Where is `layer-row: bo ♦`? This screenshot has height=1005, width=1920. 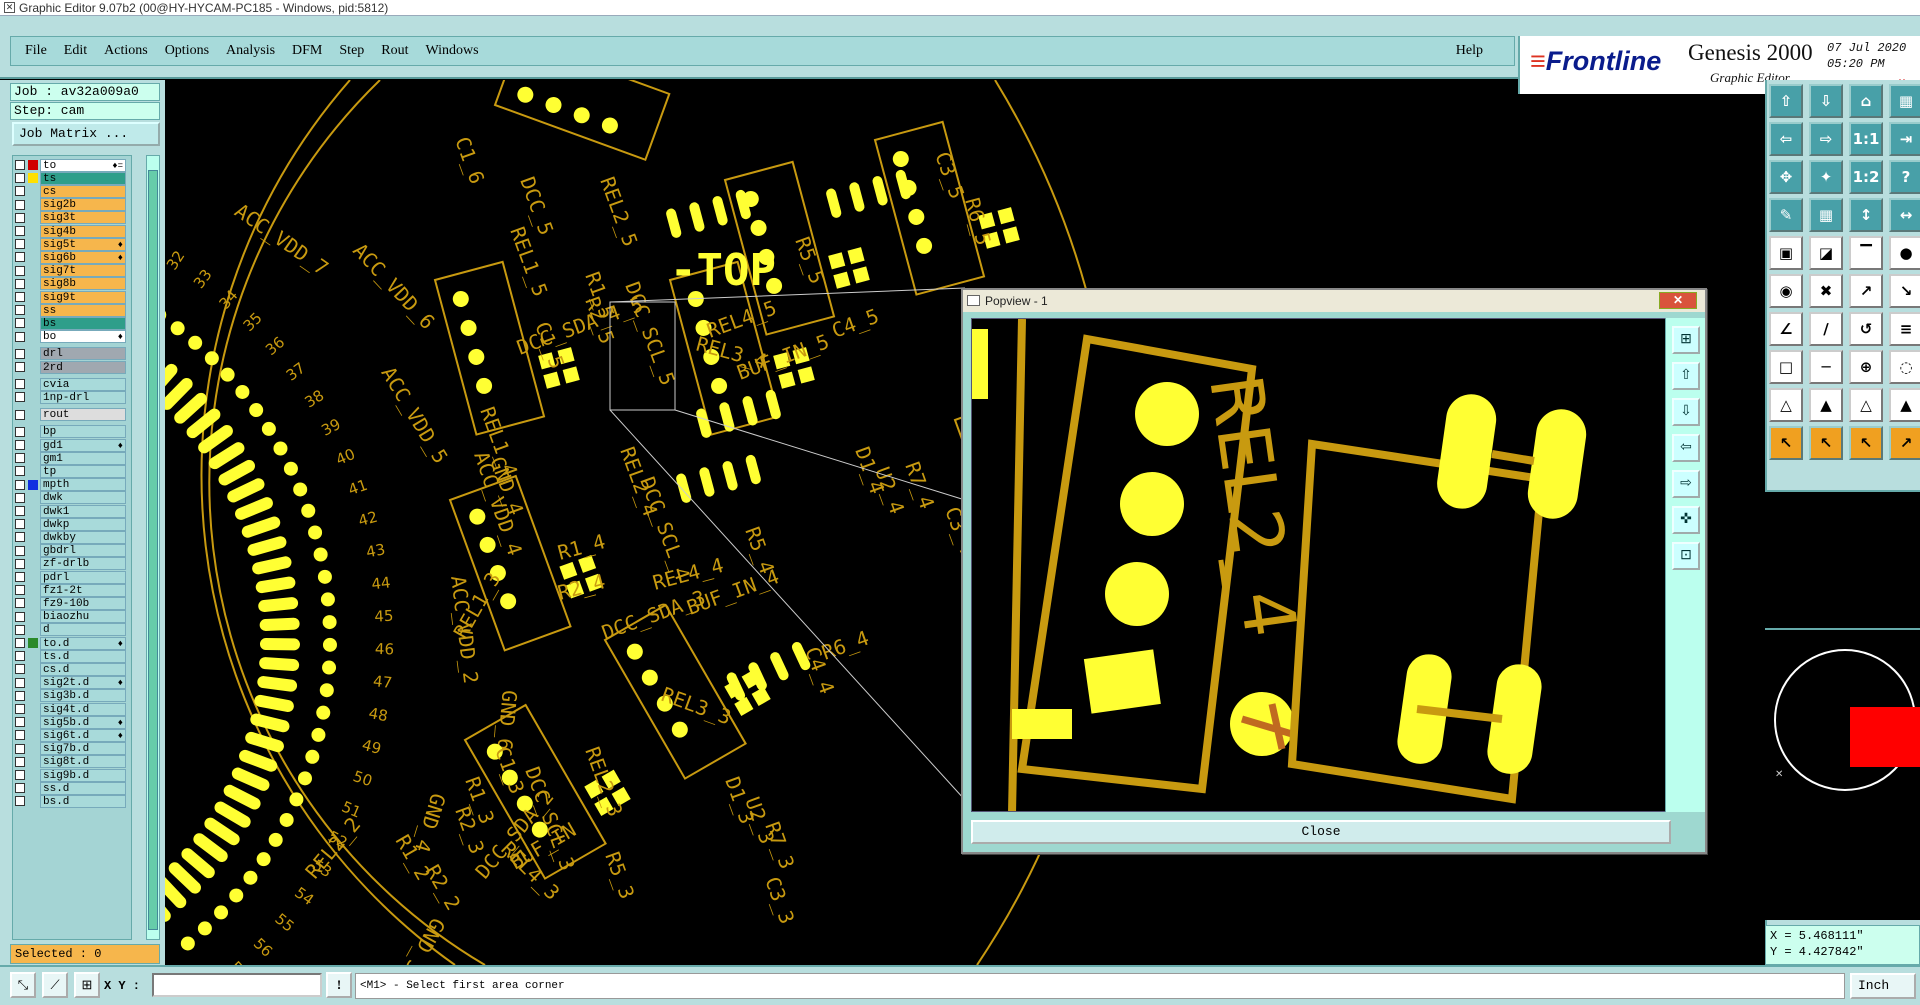
layer-row: bo ♦ is located at coordinates (73, 337).